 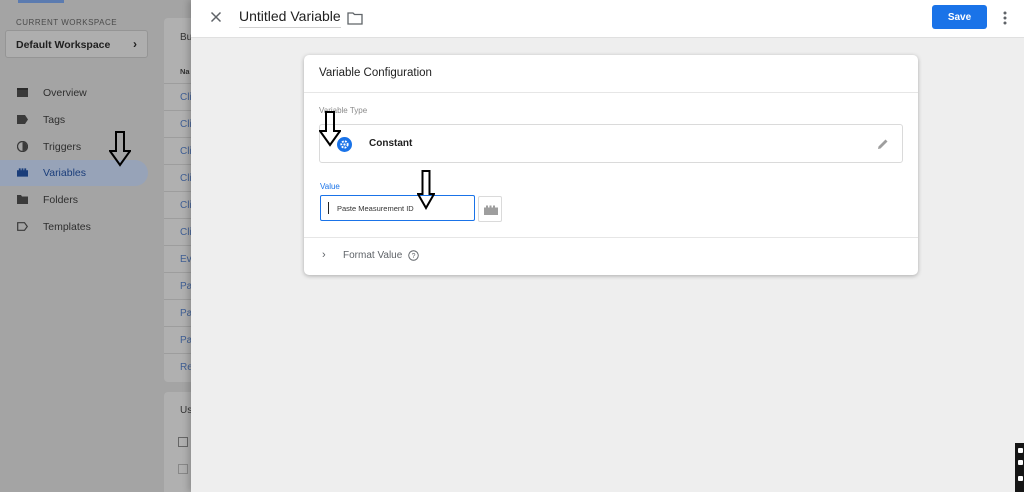 I want to click on workspace-name: Default Workspace, so click(x=63, y=45).